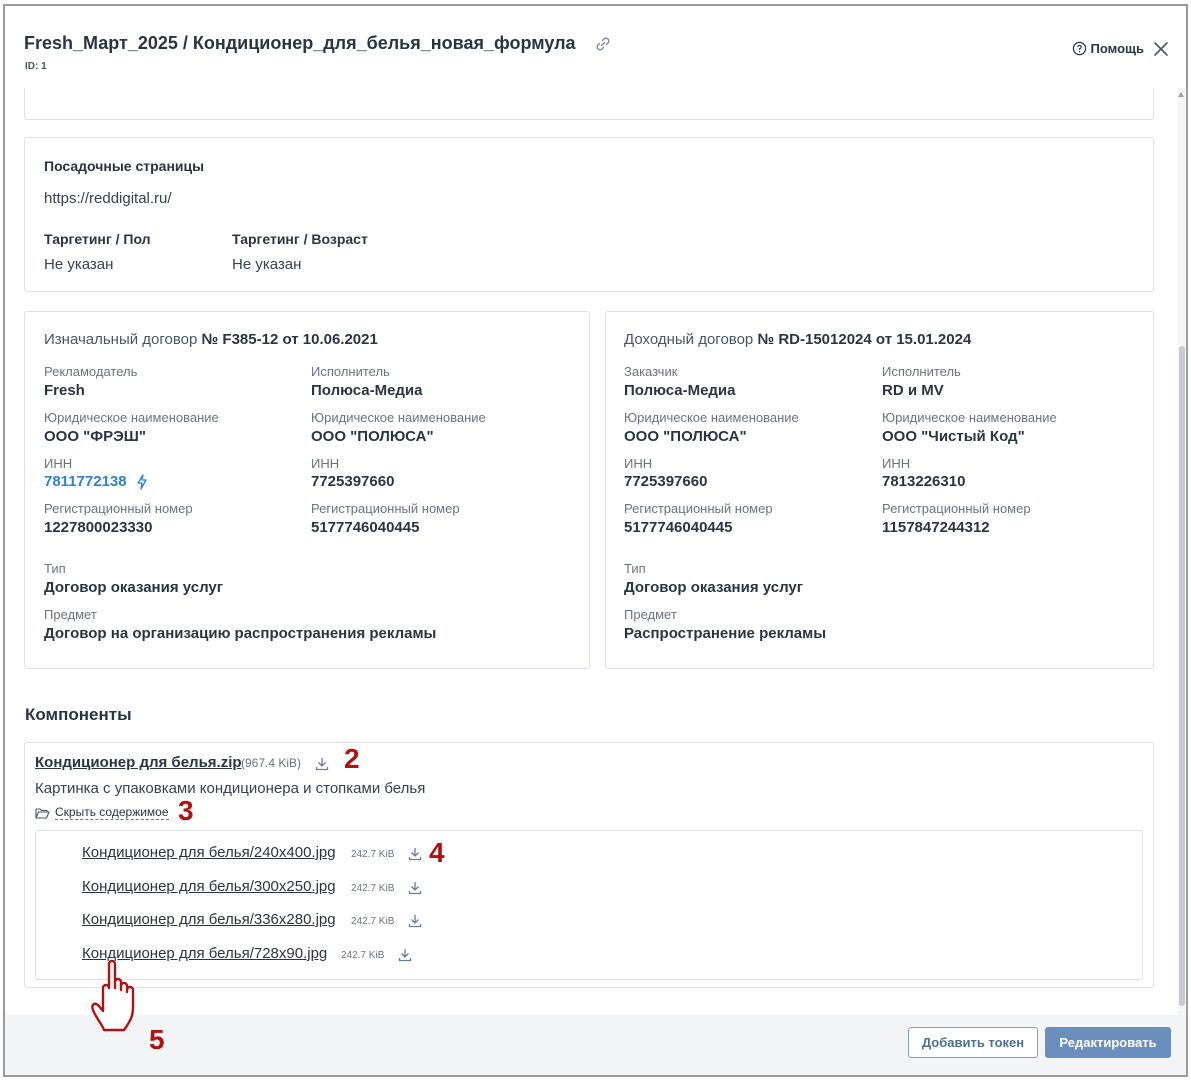 The image size is (1191, 1081). I want to click on subject-value: Распространение рекламы, so click(725, 633).